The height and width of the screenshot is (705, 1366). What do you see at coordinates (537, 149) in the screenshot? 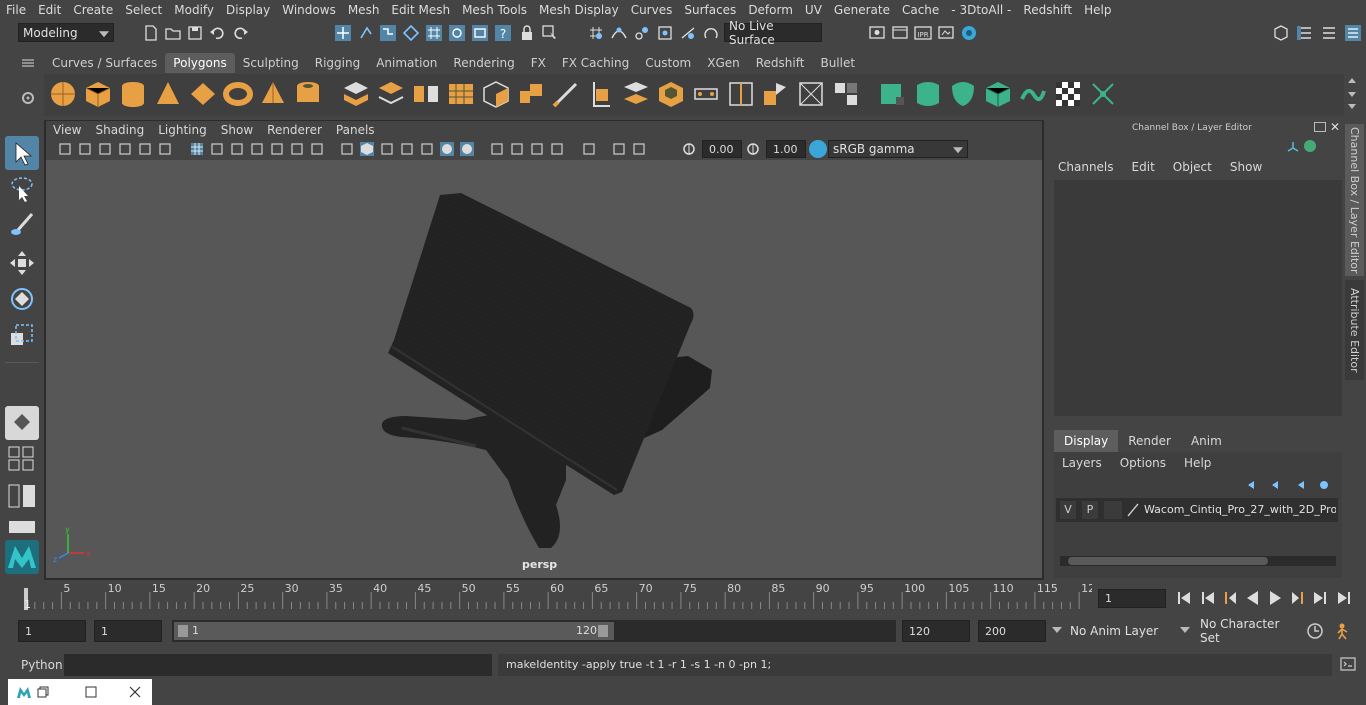
I see `depth-of-field-icon` at bounding box center [537, 149].